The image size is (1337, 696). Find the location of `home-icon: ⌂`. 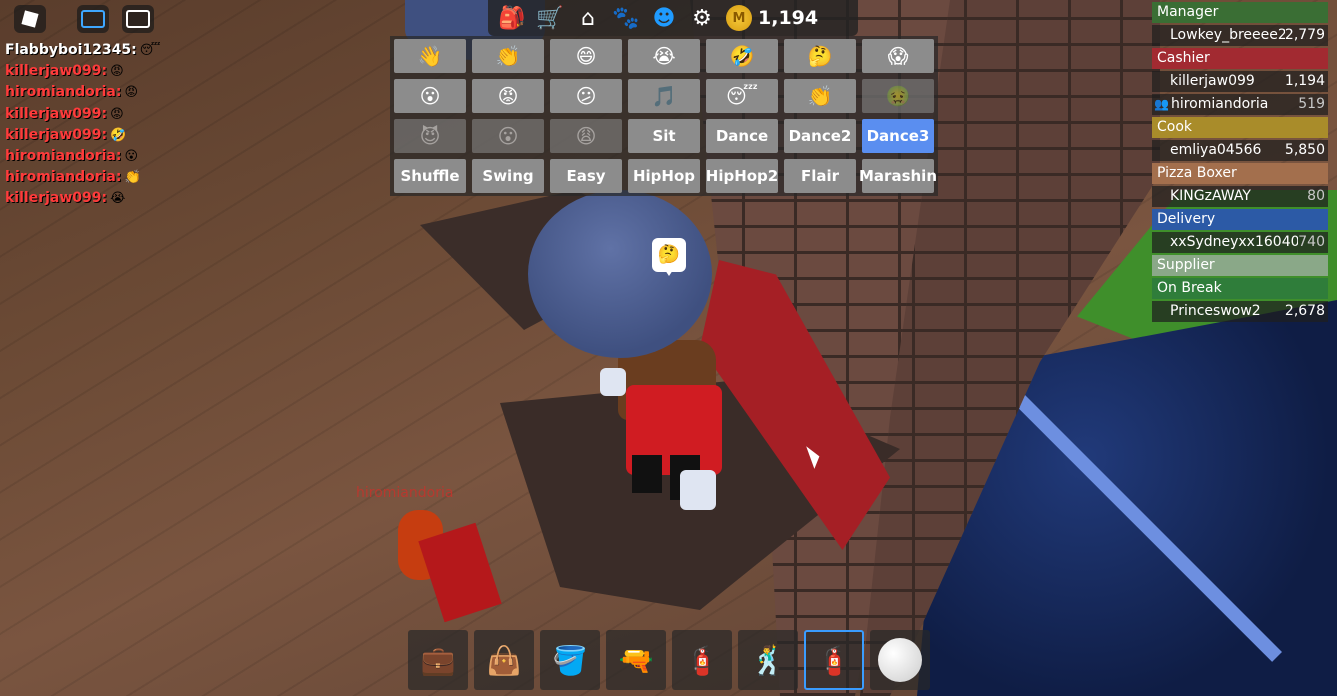

home-icon: ⌂ is located at coordinates (588, 18).